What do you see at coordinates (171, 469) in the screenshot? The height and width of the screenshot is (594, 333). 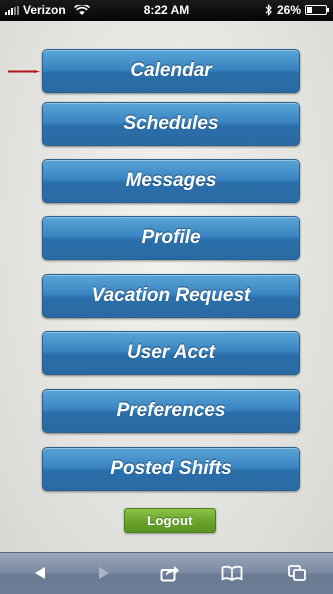 I see `posted-shifts-button: Posted Shifts` at bounding box center [171, 469].